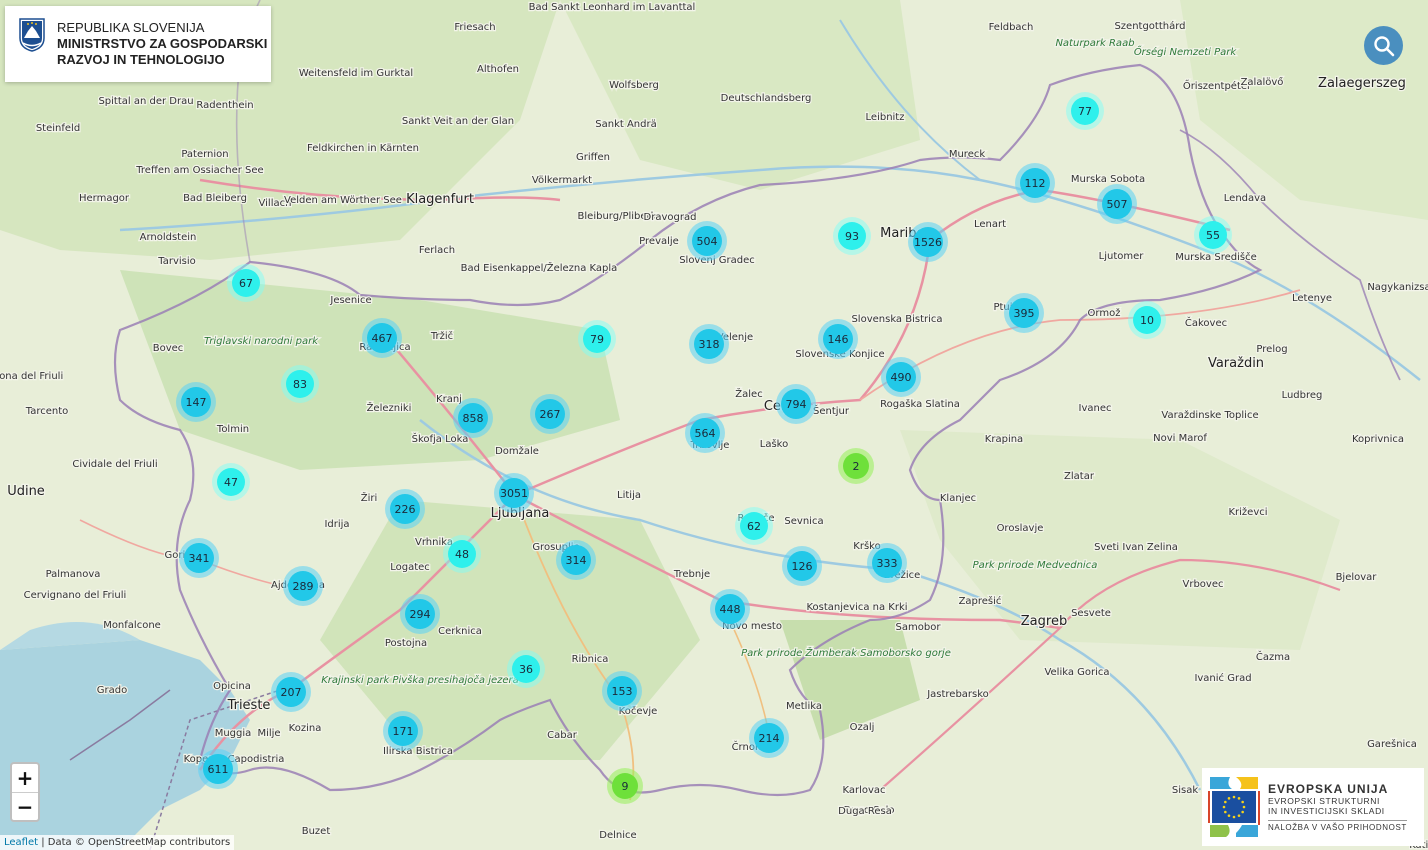  I want to click on leaflet-link: Leaflet, so click(21, 842).